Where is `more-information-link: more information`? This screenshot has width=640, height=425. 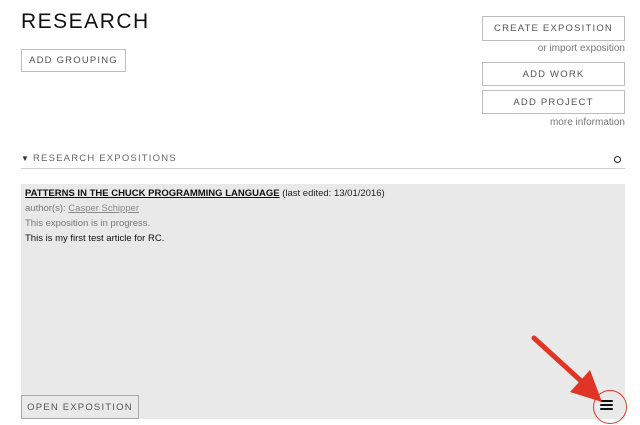 more-information-link: more information is located at coordinates (587, 122).